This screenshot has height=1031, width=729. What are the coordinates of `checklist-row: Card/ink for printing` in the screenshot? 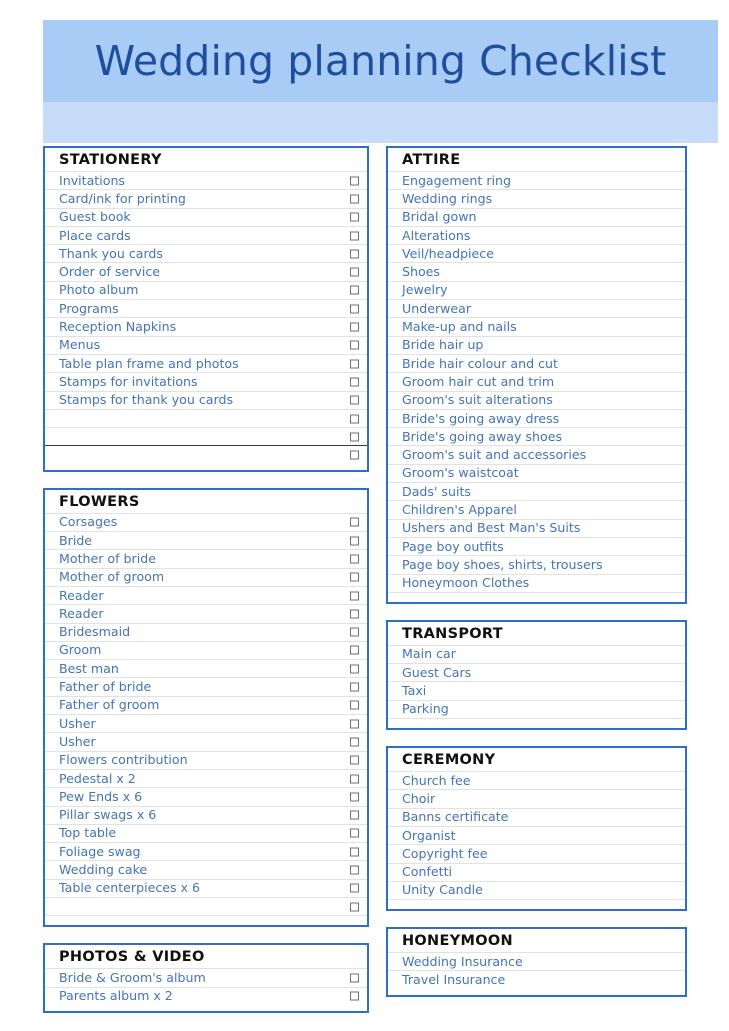 It's located at (206, 198).